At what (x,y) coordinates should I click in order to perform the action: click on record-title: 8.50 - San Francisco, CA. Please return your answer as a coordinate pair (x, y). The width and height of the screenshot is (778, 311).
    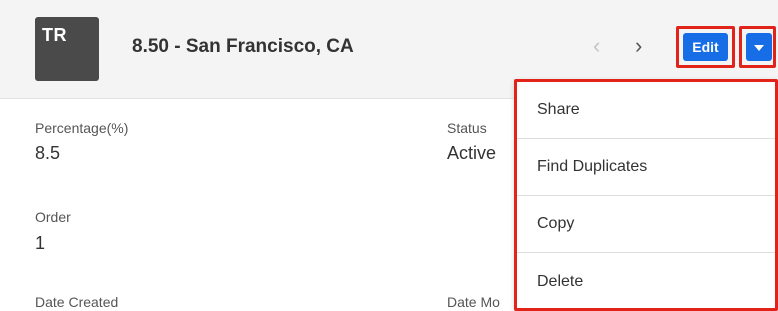
    Looking at the image, I should click on (243, 46).